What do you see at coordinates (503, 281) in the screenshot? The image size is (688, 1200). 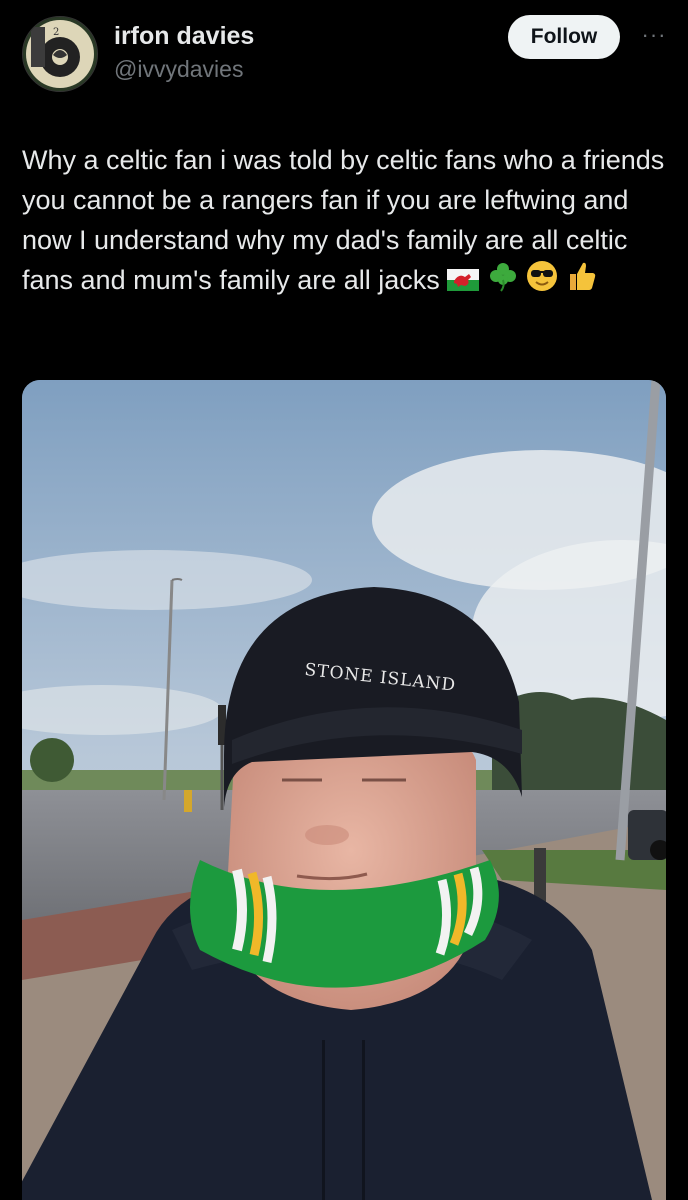 I see `shamrock-icon` at bounding box center [503, 281].